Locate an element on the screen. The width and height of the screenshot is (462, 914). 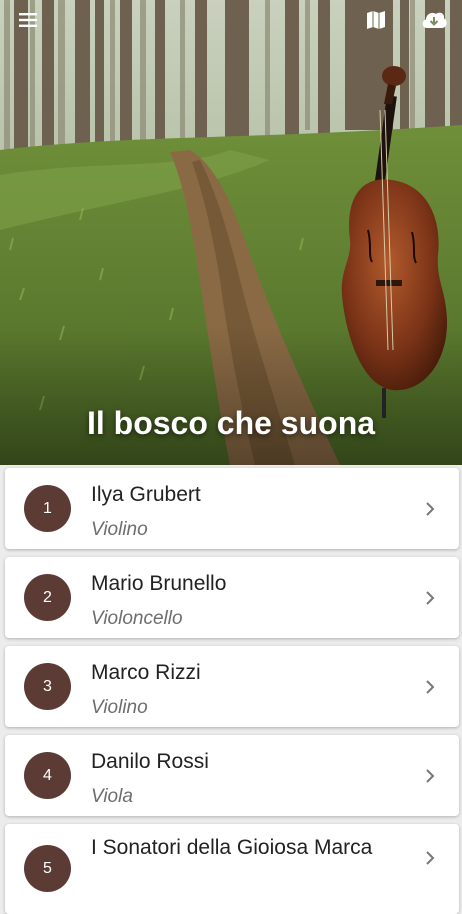
artist-name: Marco Rizzi is located at coordinates (146, 672).